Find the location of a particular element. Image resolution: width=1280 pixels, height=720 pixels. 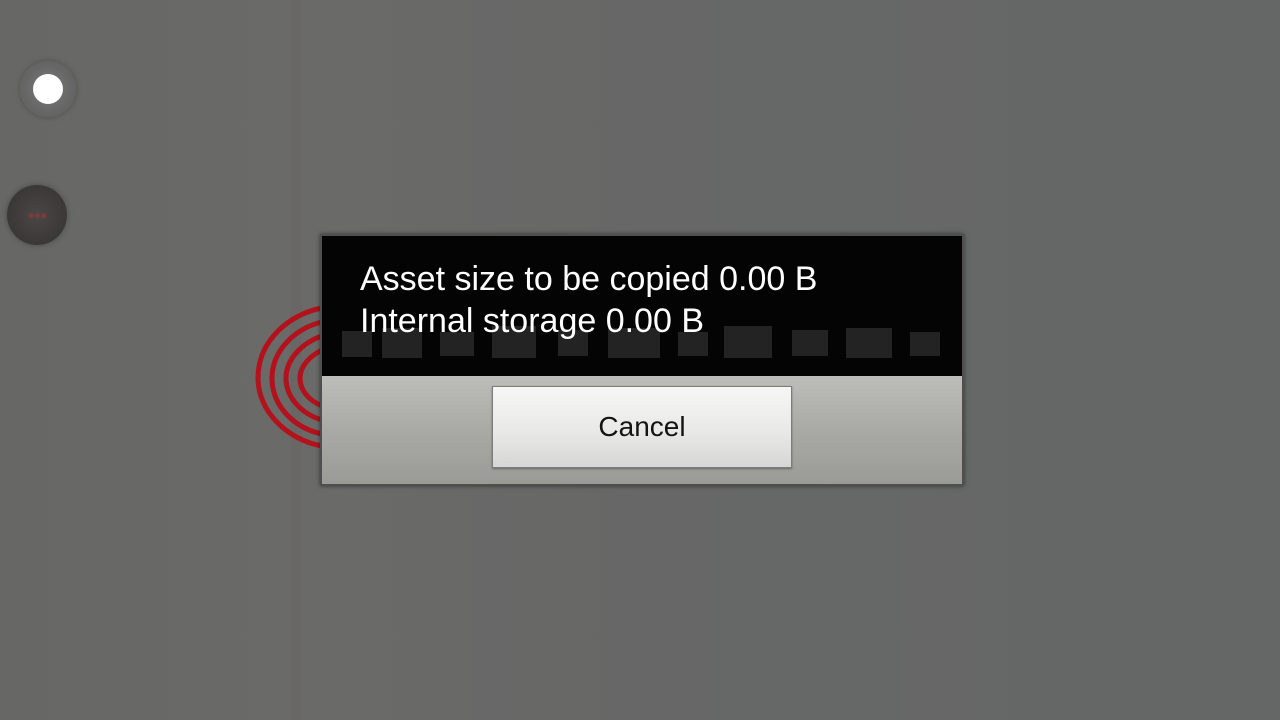

dialog-button-bar: Cancel is located at coordinates (642, 430).